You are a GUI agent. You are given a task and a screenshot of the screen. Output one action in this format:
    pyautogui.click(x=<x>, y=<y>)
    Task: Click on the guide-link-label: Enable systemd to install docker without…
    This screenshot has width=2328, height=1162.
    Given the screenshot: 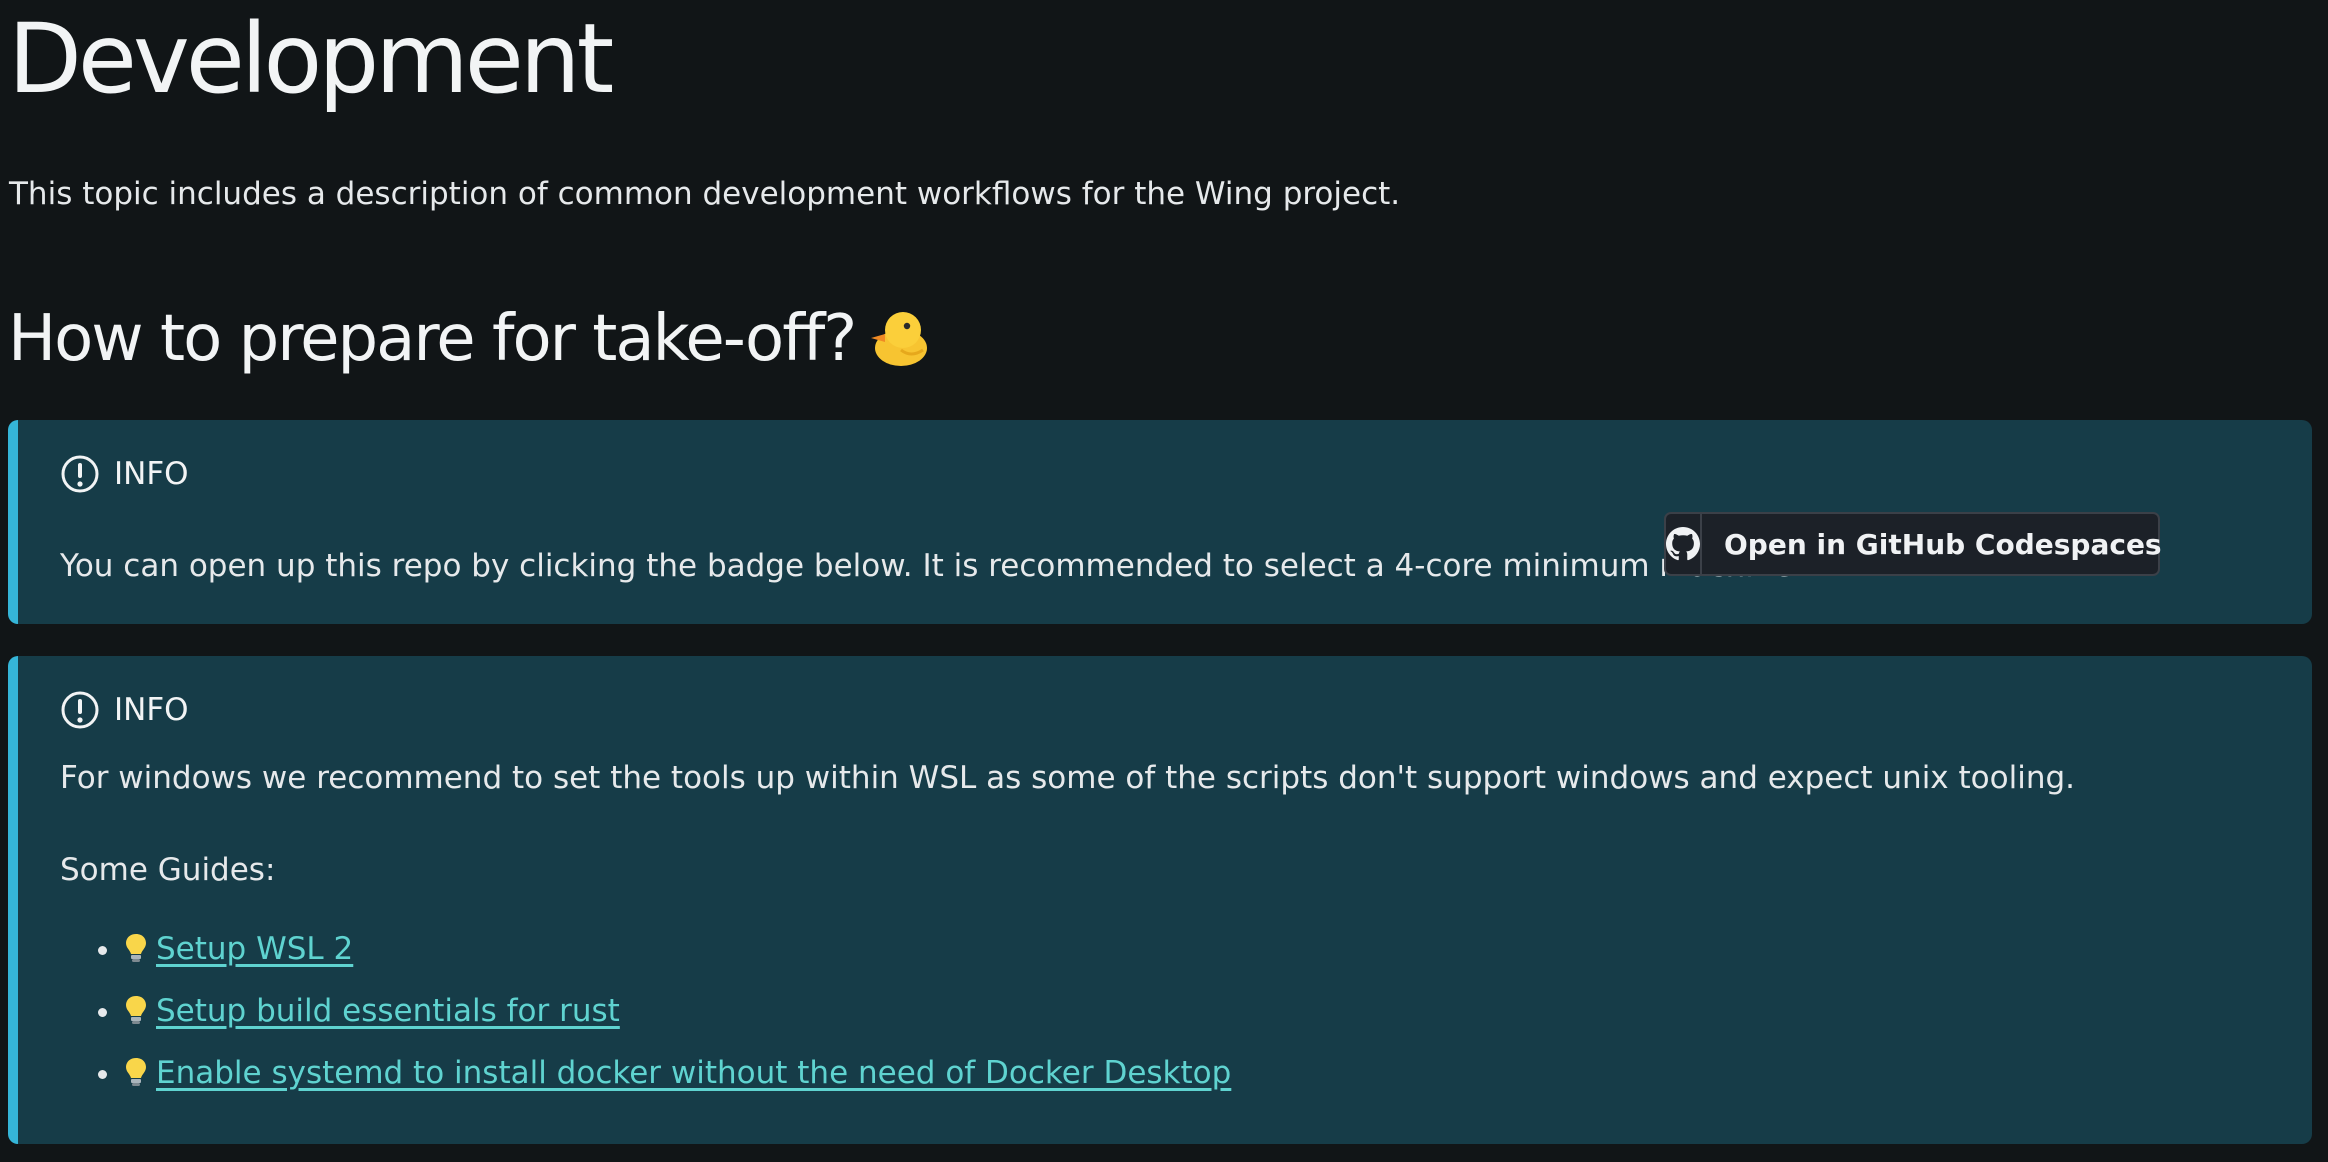 What is the action you would take?
    pyautogui.click(x=694, y=1073)
    